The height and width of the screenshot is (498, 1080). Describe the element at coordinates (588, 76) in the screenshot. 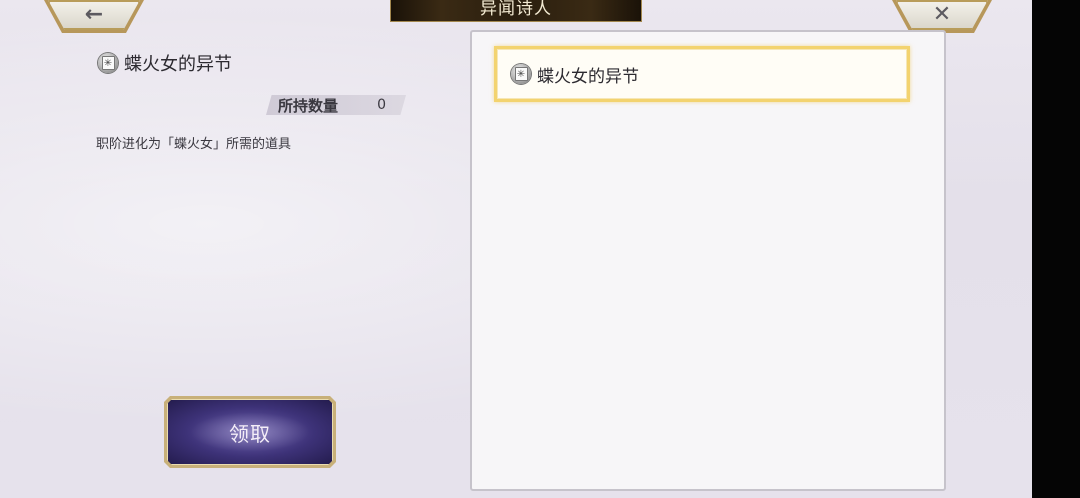

I see `list-item-label: 蝶火女的异节` at that location.